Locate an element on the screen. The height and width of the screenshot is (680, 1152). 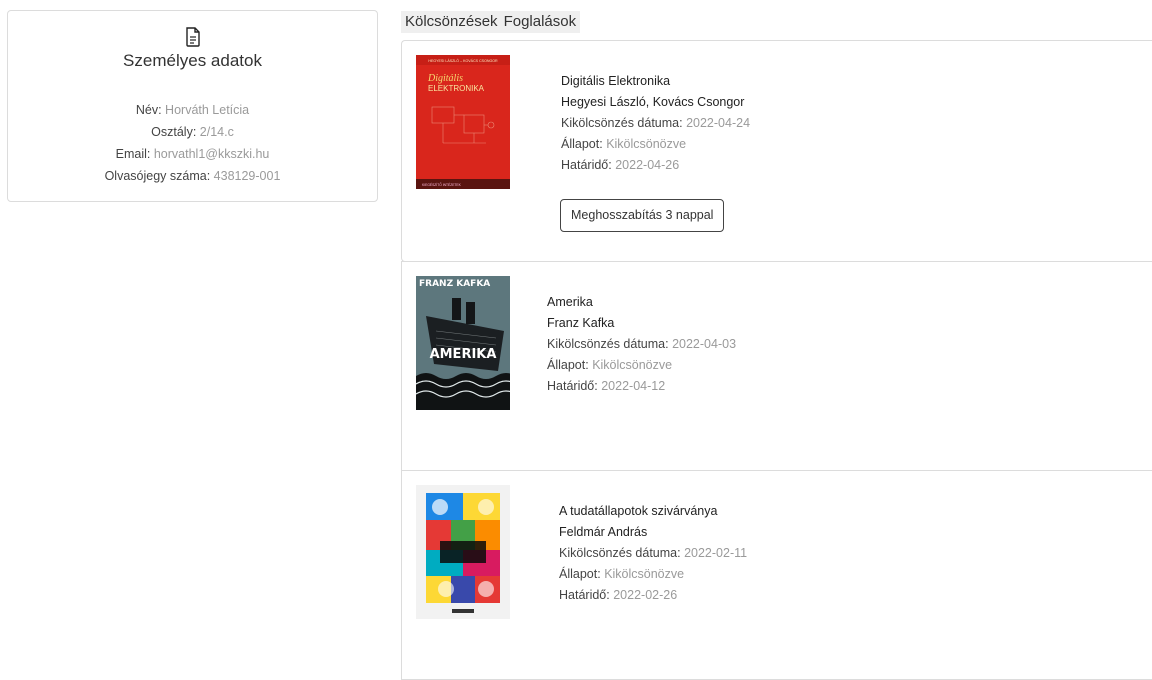
card-title: Személyes adatok is located at coordinates (192, 60).